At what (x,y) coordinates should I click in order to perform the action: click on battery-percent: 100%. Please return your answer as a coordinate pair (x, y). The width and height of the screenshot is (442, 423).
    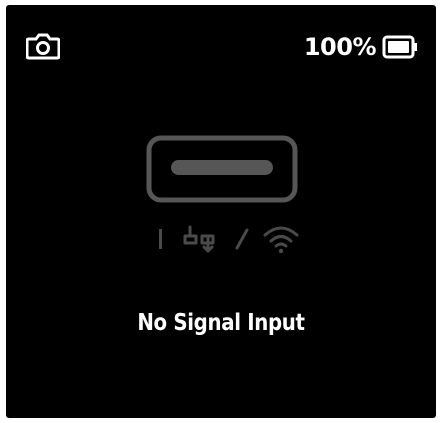
    Looking at the image, I should click on (340, 47).